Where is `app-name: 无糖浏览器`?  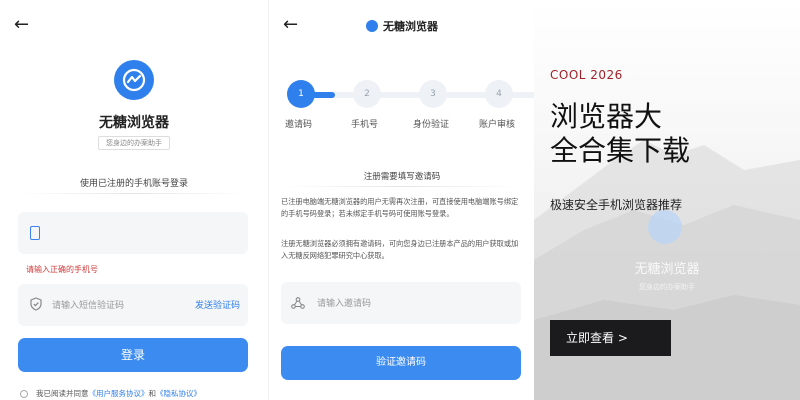
app-name: 无糖浏览器 is located at coordinates (134, 123).